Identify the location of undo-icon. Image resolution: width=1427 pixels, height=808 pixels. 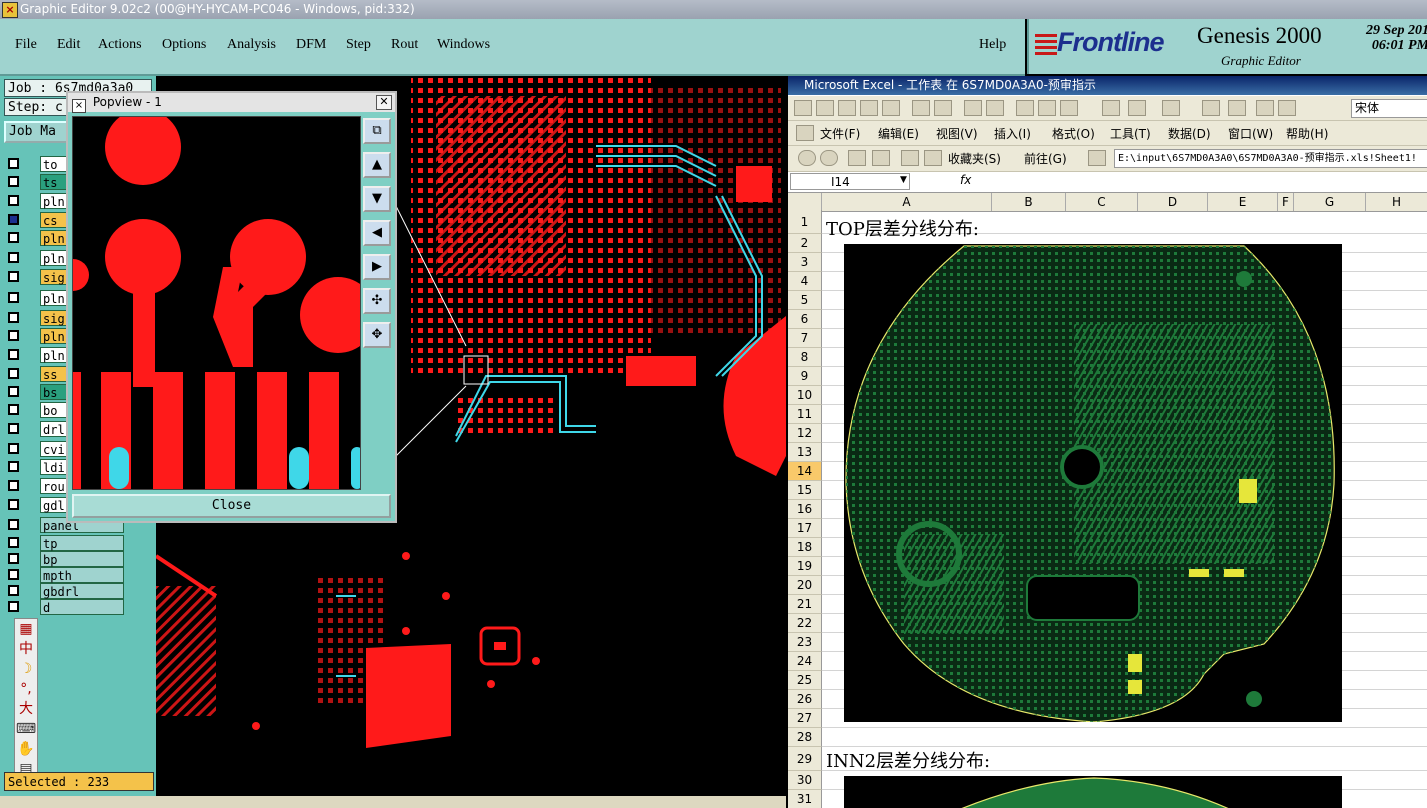
(1137, 108).